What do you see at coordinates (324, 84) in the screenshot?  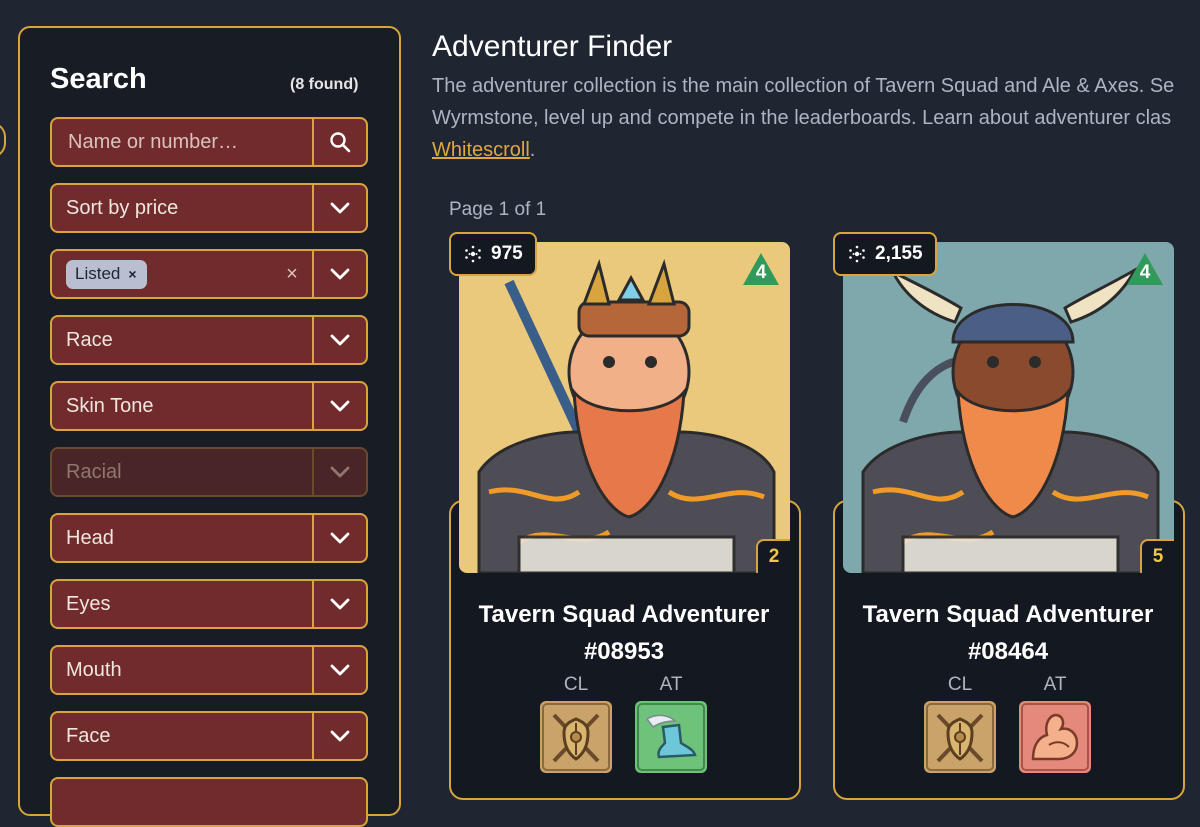 I see `found-count: (8 found)` at bounding box center [324, 84].